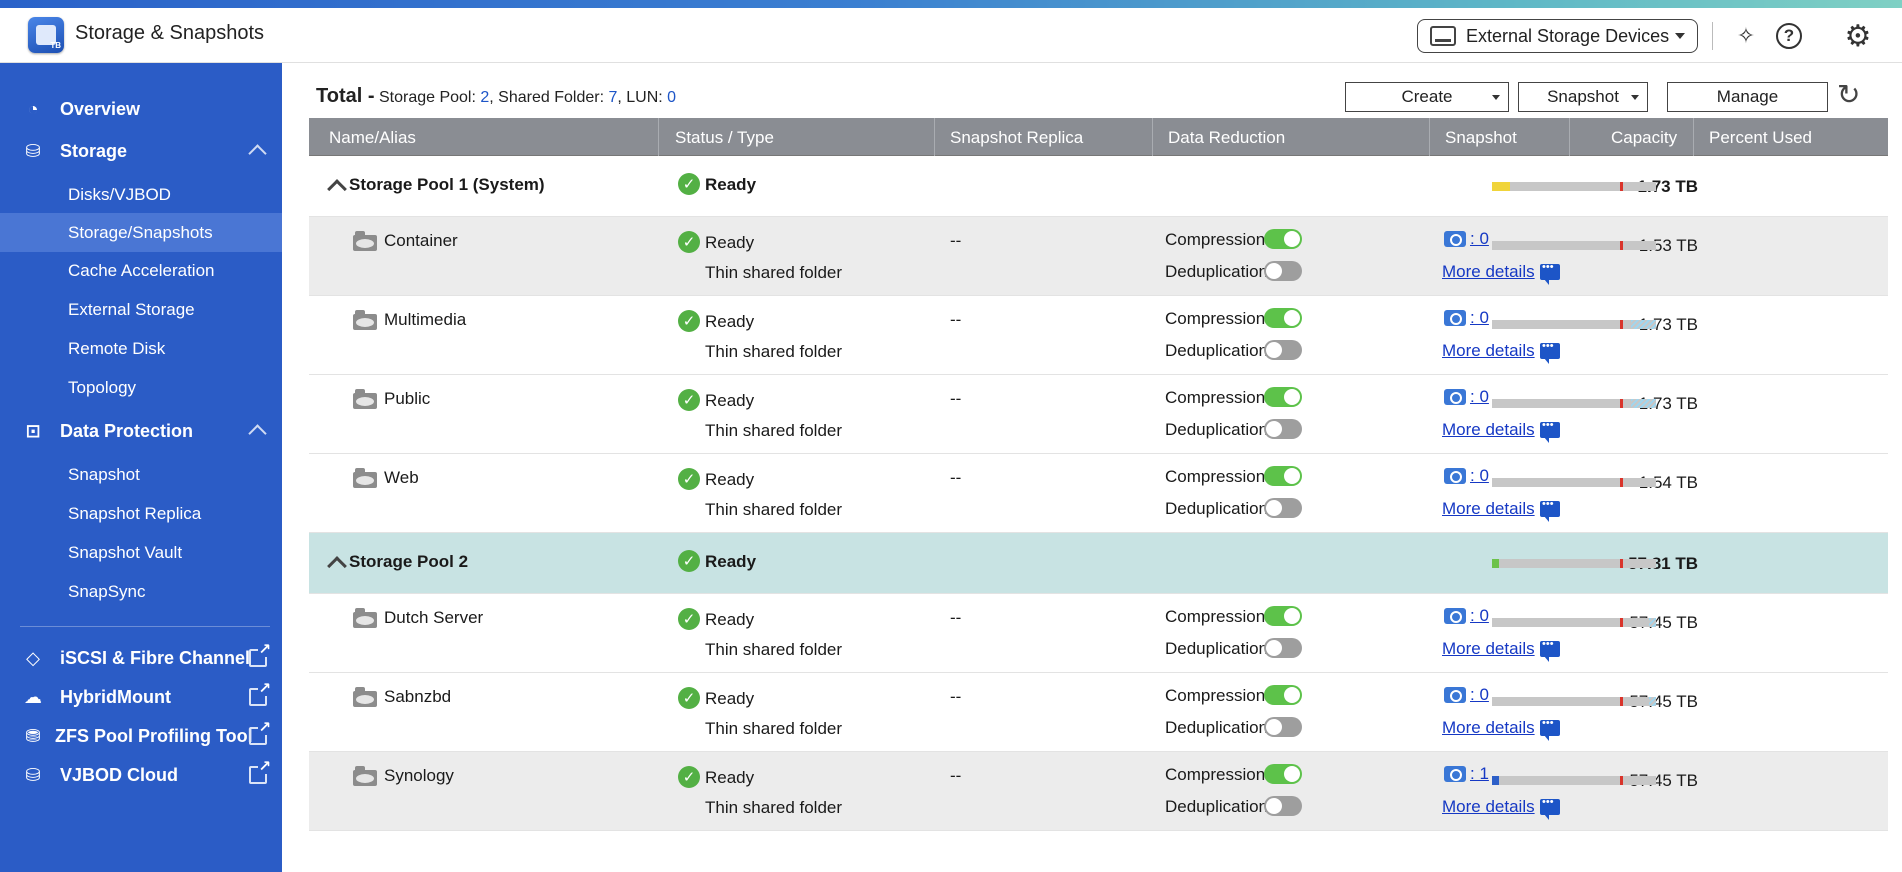 The image size is (1902, 872). Describe the element at coordinates (1652, 622) in the screenshot. I see `usage-bar-overcommit` at that location.